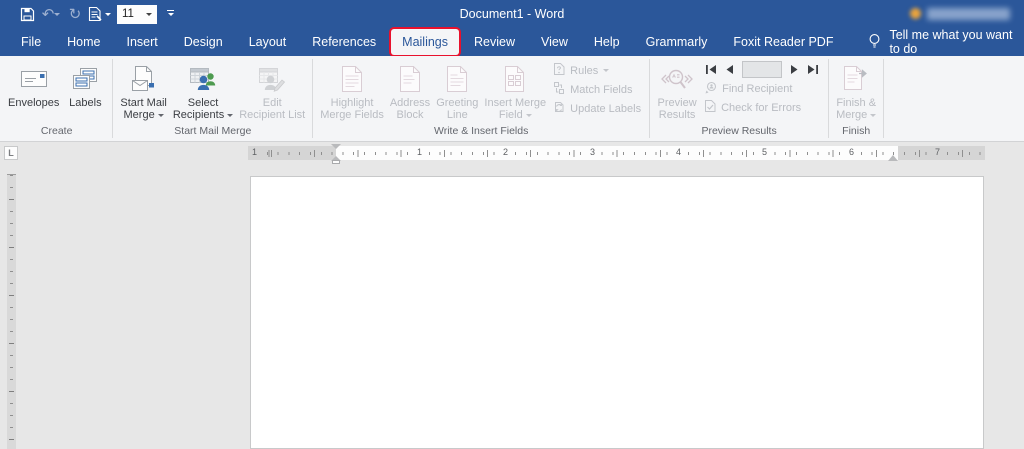 Image resolution: width=1024 pixels, height=449 pixels. Describe the element at coordinates (677, 42) in the screenshot. I see `tab-grammarly: Grammarly` at that location.